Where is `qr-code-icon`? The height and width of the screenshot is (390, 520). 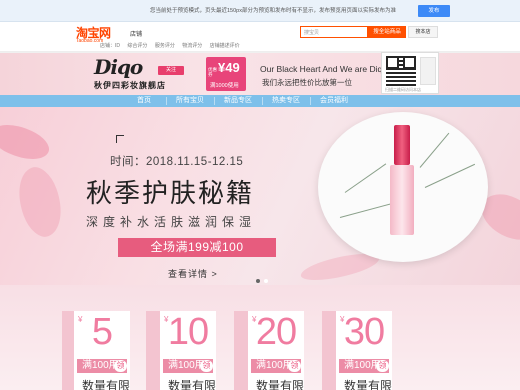
qr-code-icon is located at coordinates (401, 71).